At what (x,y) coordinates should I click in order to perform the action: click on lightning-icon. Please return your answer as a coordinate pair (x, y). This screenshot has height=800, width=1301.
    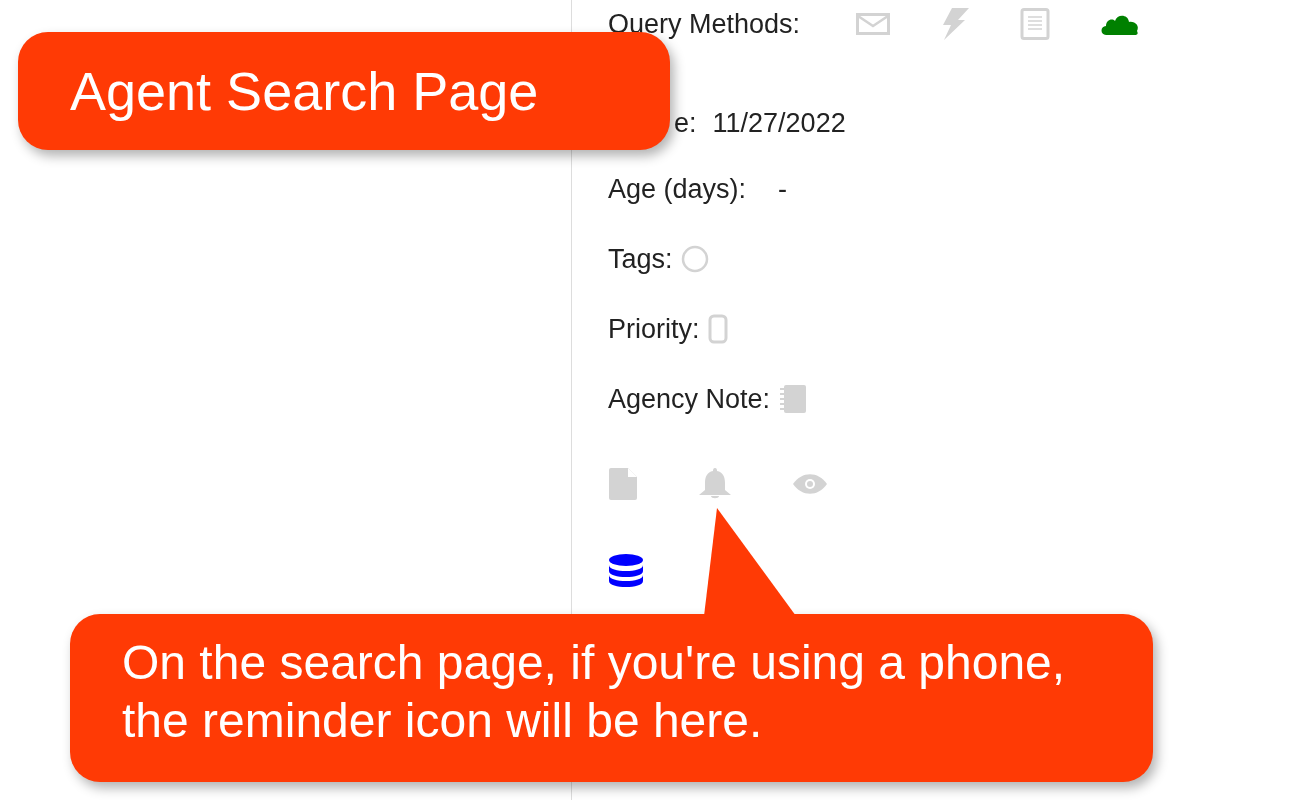
    Looking at the image, I should click on (955, 24).